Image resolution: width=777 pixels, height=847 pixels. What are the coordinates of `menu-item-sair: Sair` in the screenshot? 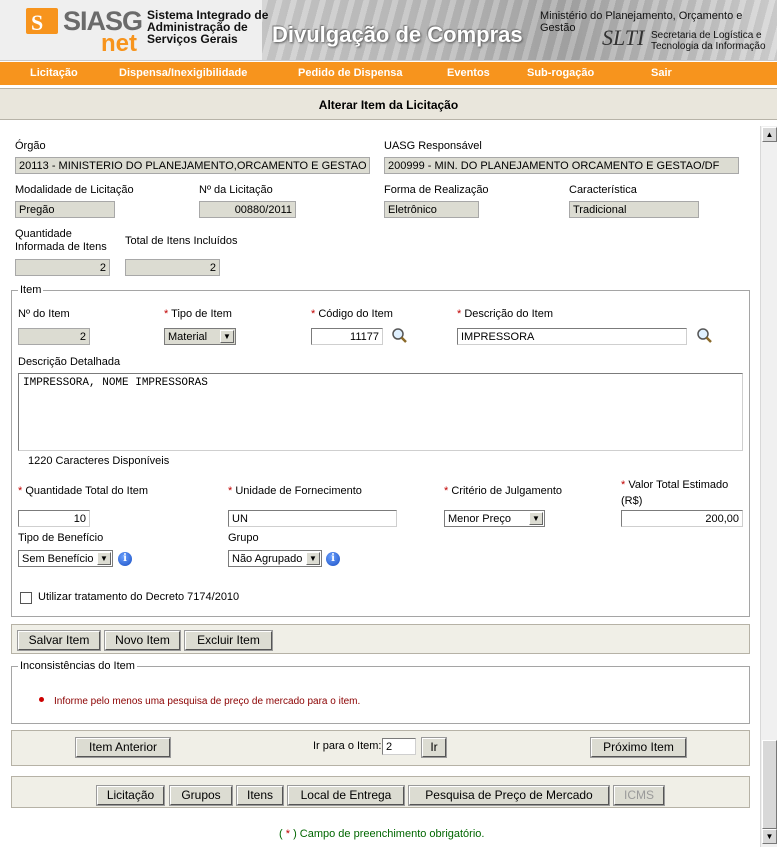 It's located at (661, 73).